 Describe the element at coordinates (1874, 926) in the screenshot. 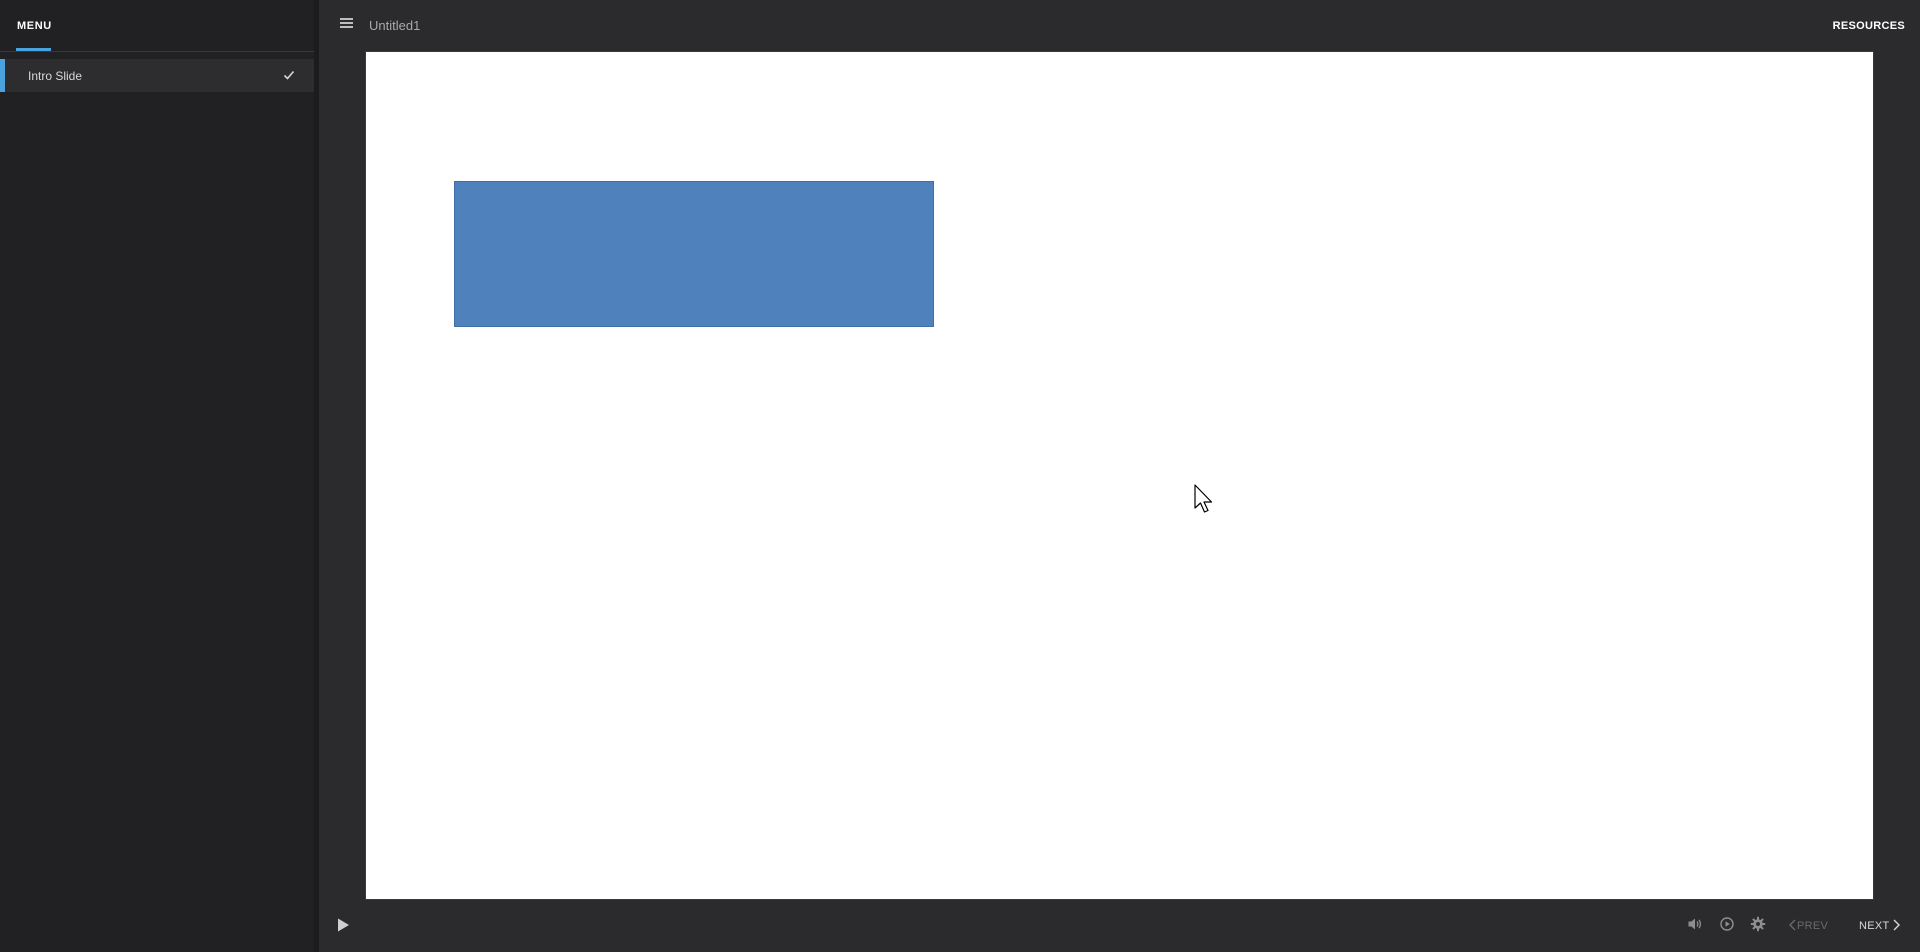

I see `next-label: NEXT` at that location.